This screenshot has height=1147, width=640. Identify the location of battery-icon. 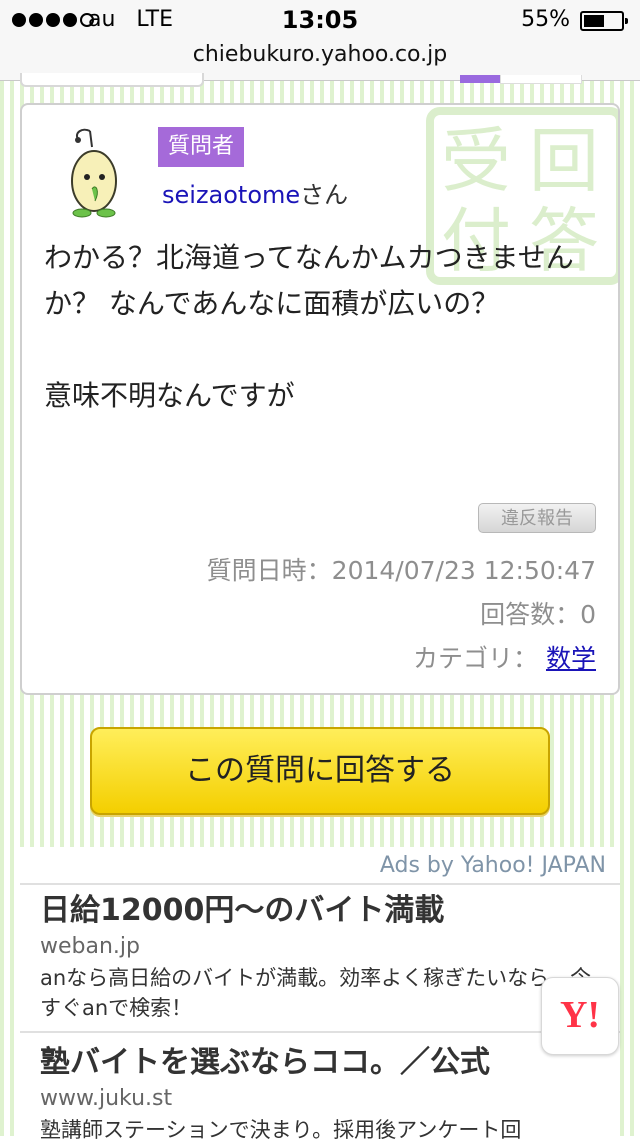
(604, 21).